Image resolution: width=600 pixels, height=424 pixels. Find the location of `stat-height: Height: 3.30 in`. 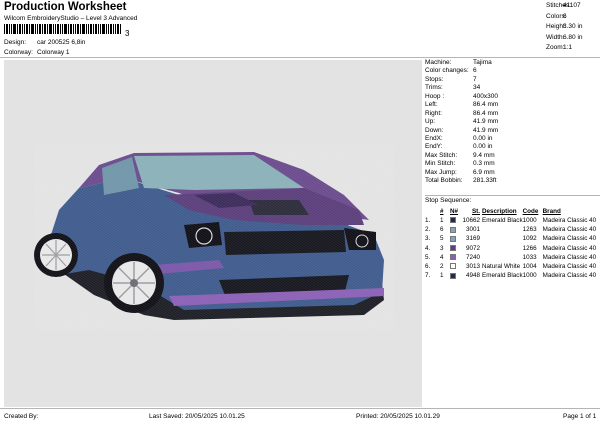

stat-height: Height: 3.30 in is located at coordinates (573, 27).